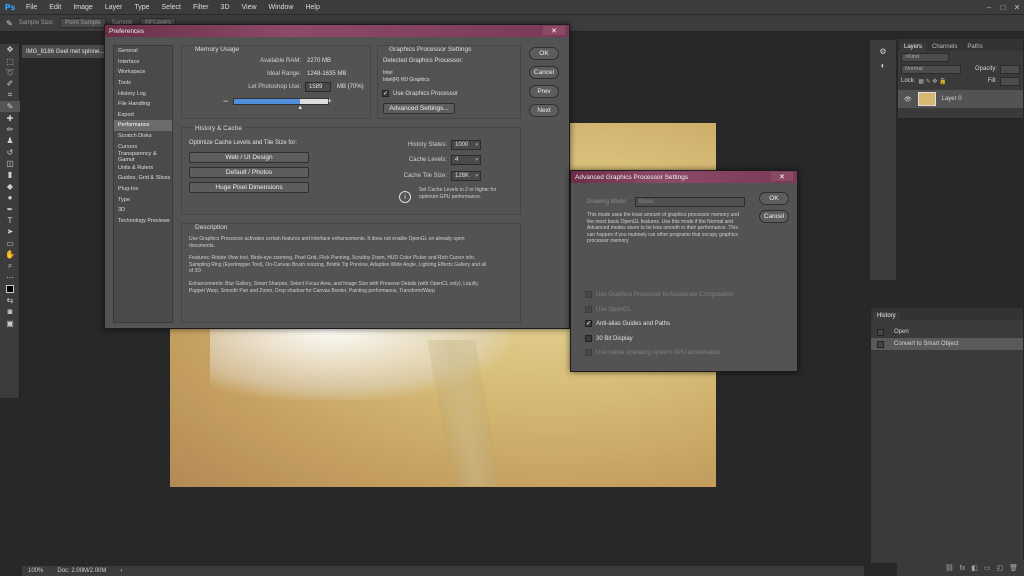  I want to click on default-photos-button: Default / Photos, so click(249, 172).